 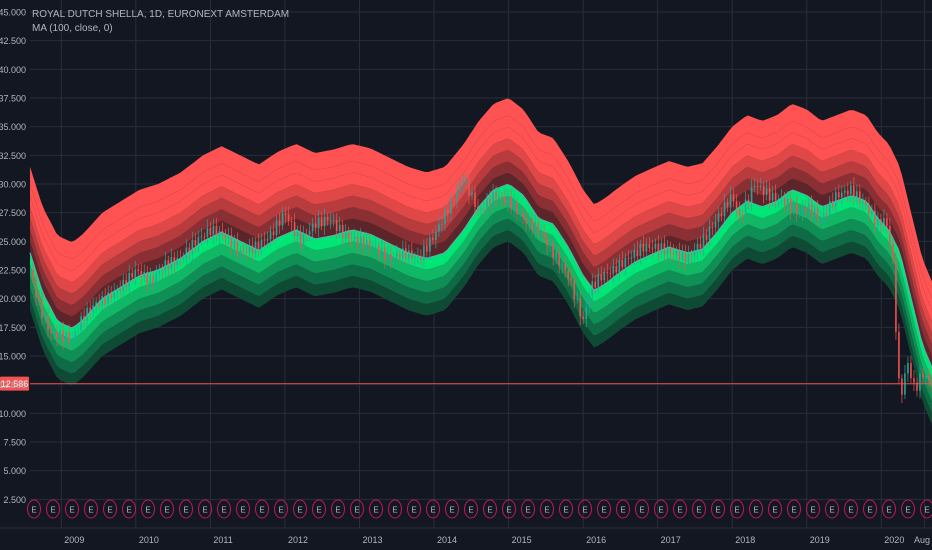 What do you see at coordinates (13, 242) in the screenshot?
I see `y-tick-label: 25.000` at bounding box center [13, 242].